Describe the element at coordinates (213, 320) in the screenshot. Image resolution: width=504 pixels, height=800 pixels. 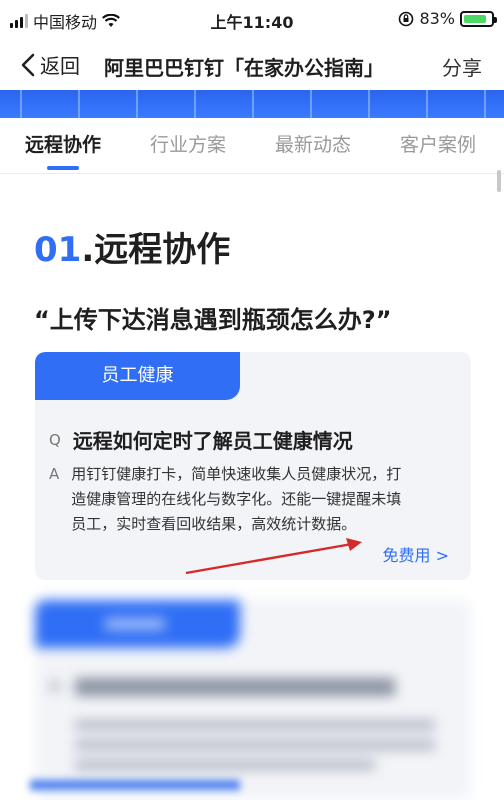
I see `section-question: “上传下达消息遇到瓶颈怎么办?”` at that location.